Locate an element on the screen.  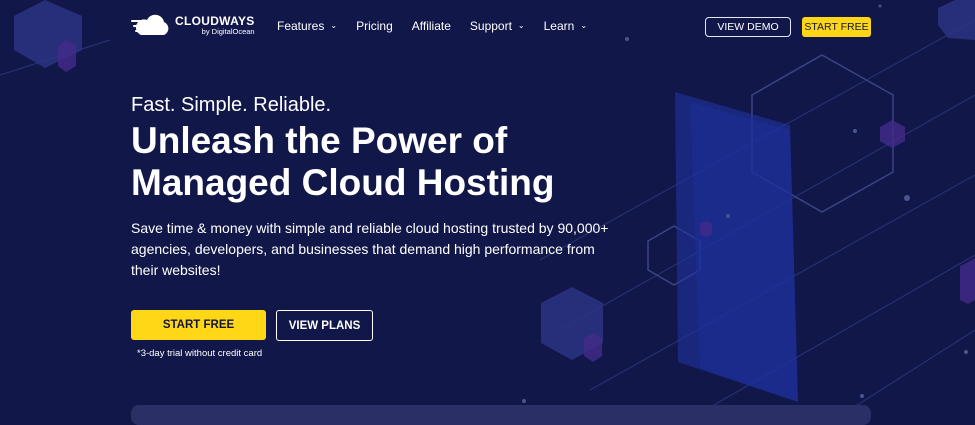
view-demo-button: VIEW DEMO is located at coordinates (748, 27).